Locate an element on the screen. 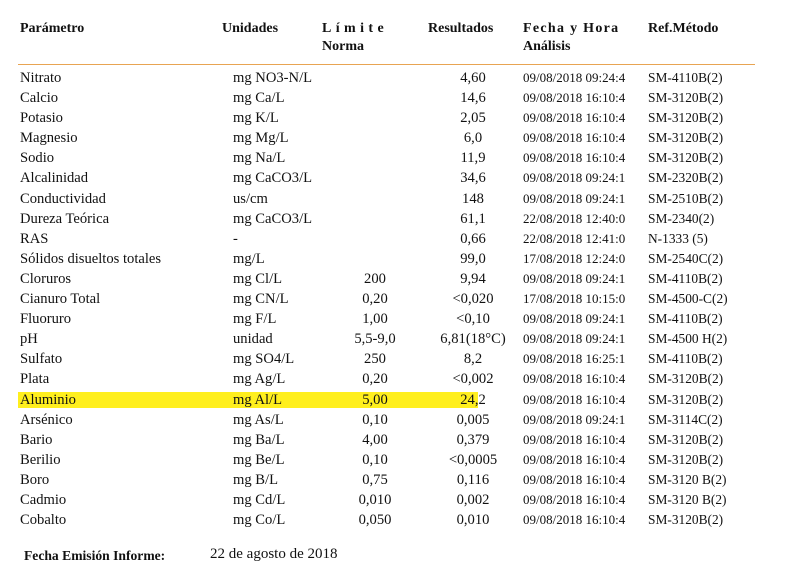 The height and width of the screenshot is (569, 800). cell-unidades: unidad is located at coordinates (253, 339).